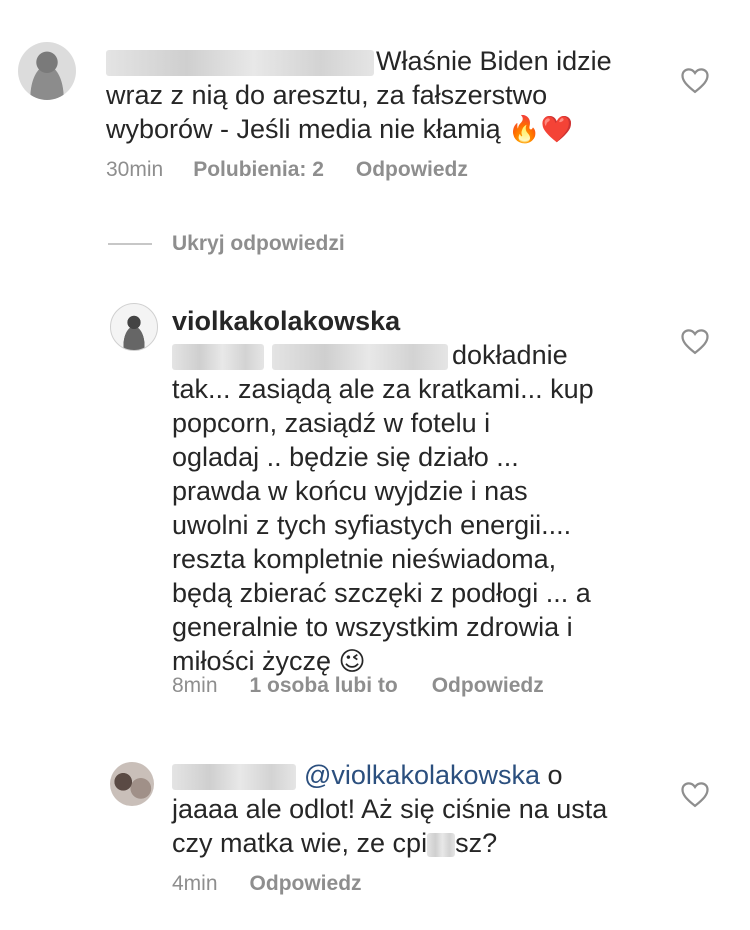  I want to click on mention-link: @violkakolakowska, so click(422, 775).